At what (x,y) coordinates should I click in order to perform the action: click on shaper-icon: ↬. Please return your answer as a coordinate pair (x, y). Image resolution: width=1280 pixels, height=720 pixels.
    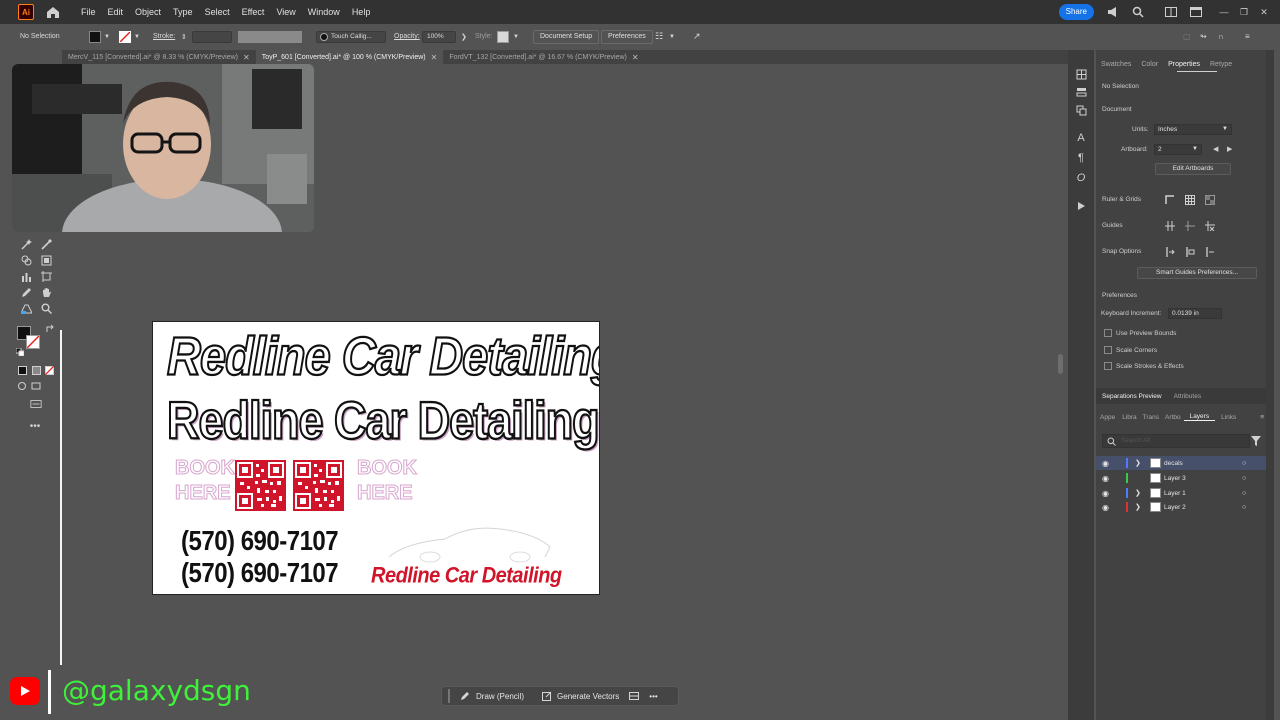
    Looking at the image, I should click on (1203, 36).